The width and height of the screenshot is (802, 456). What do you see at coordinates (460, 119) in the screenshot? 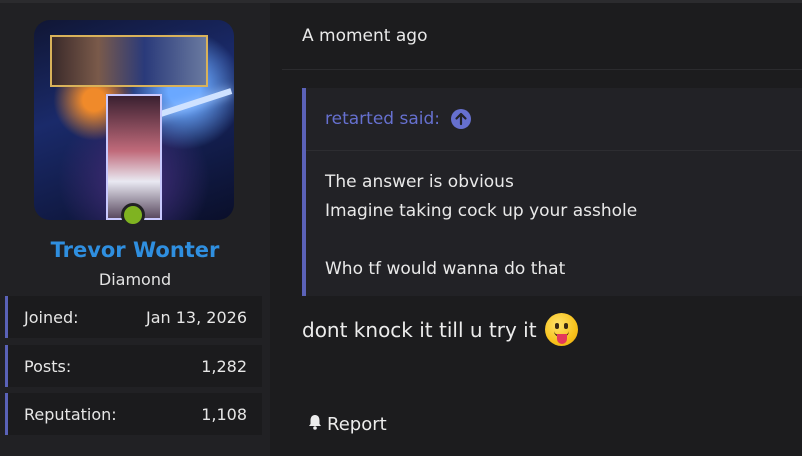
I see `arrow-up-circle-icon` at bounding box center [460, 119].